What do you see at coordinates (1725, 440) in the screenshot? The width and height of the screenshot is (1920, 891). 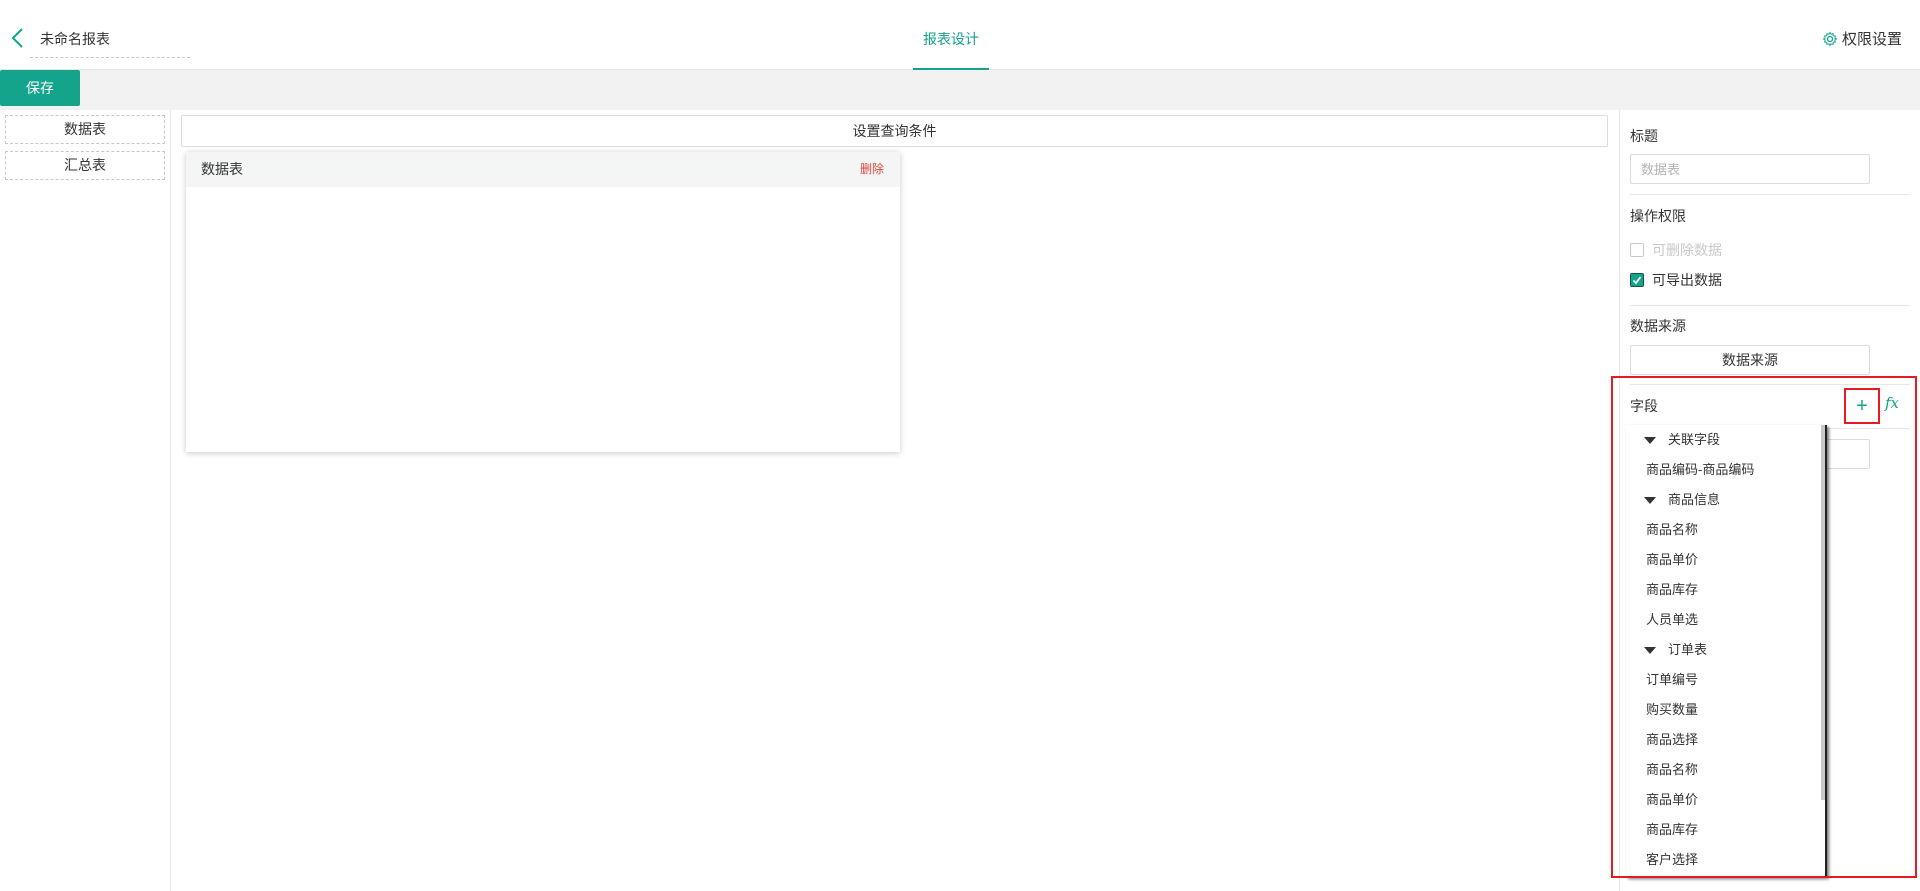 I see `dropdown-group-header: 关联字段` at bounding box center [1725, 440].